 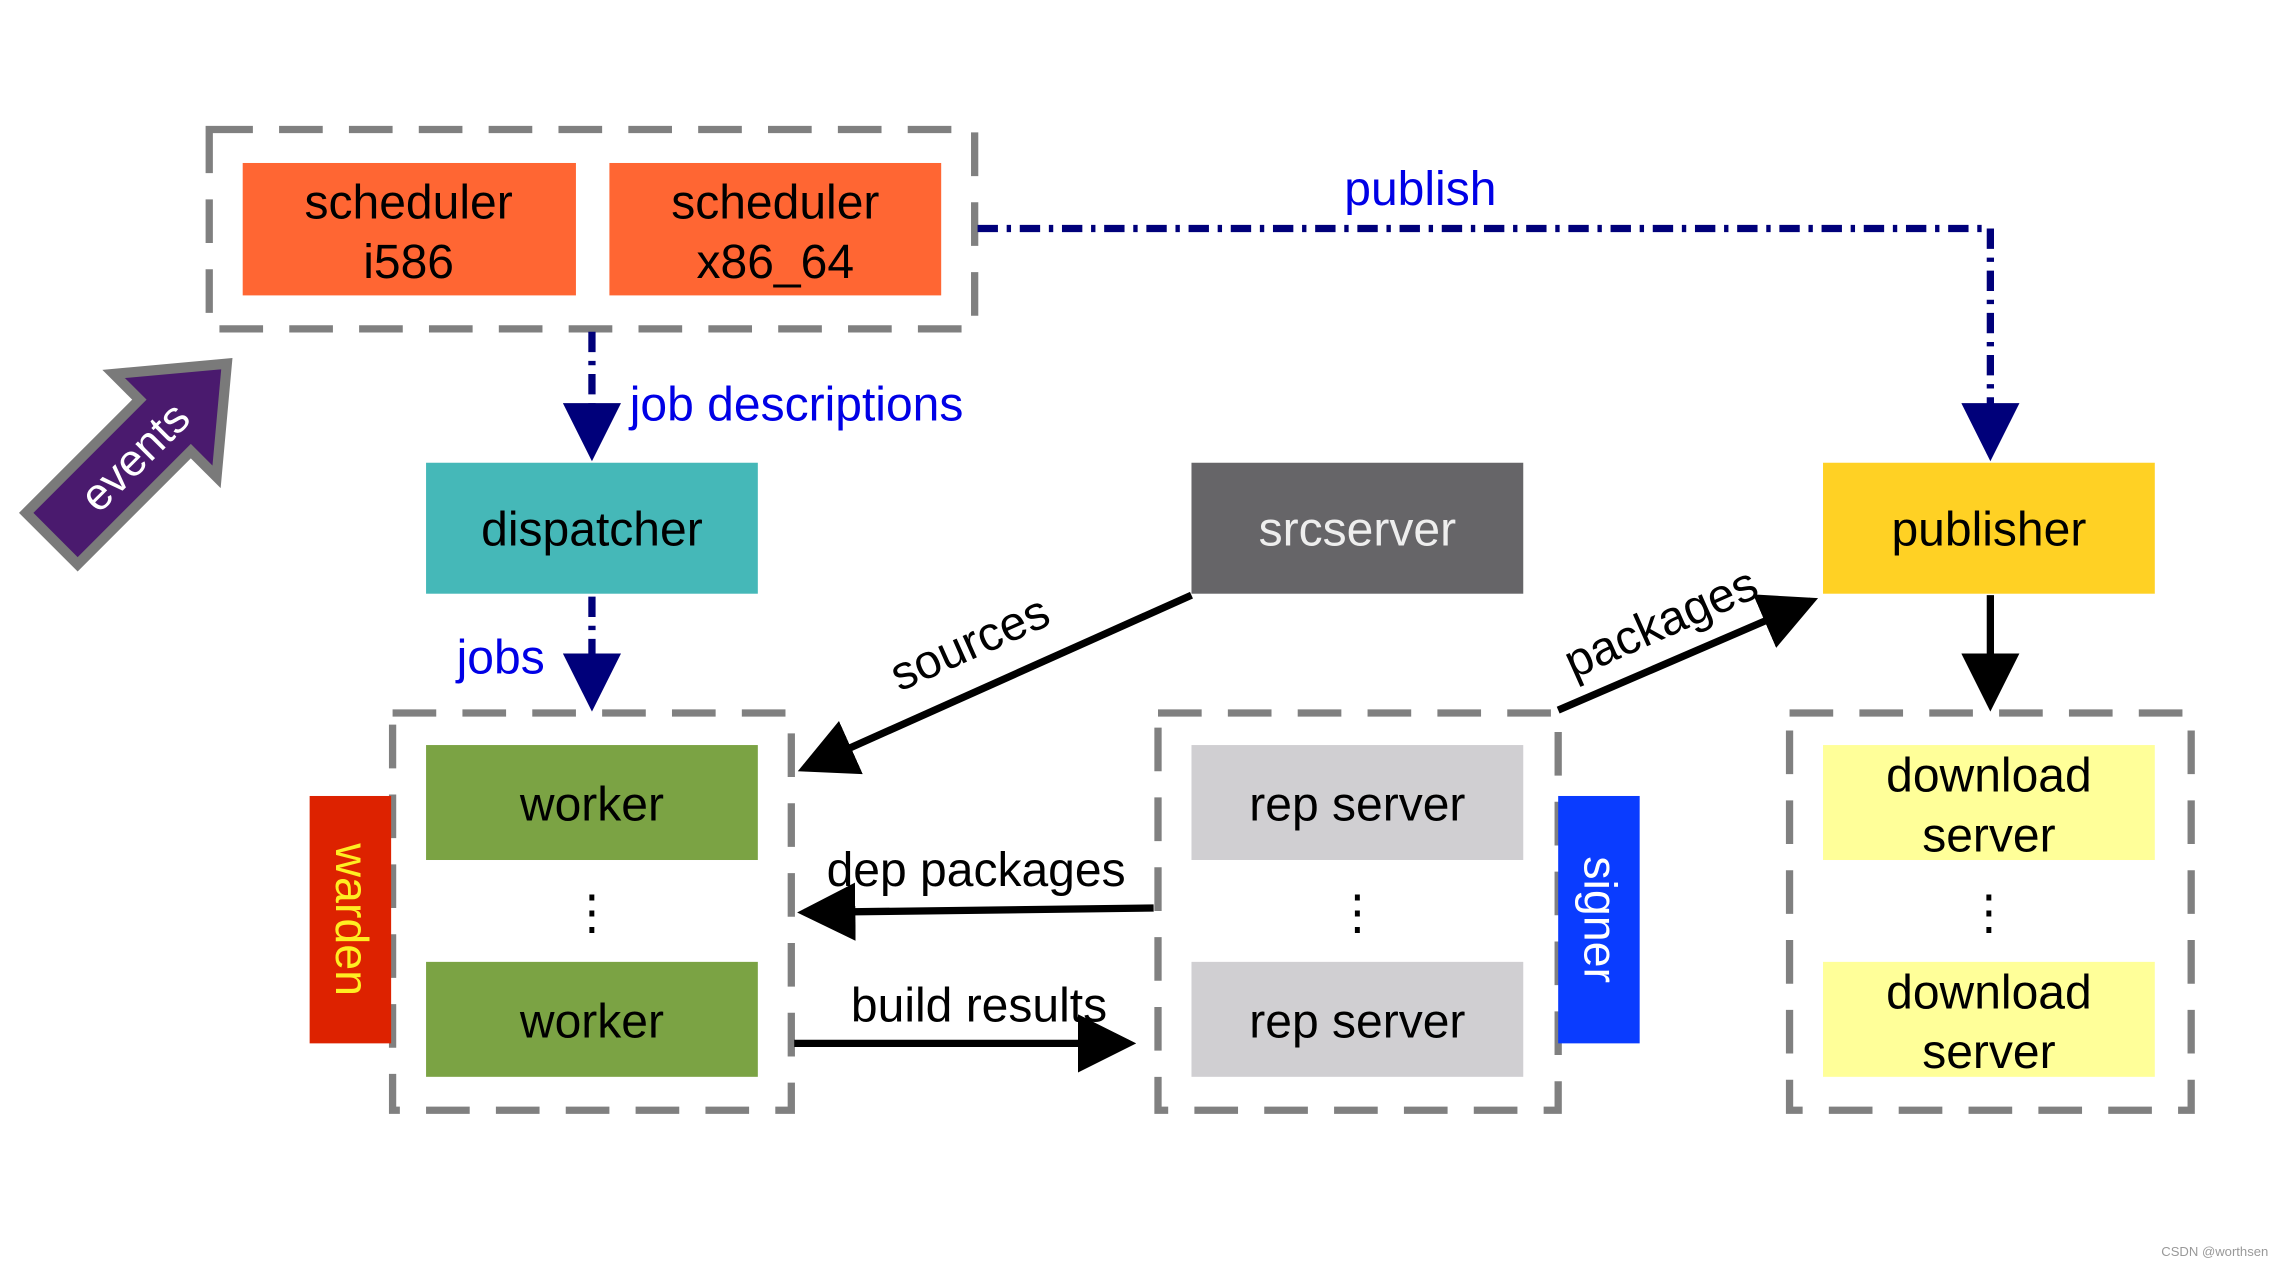 I want to click on scheduler-x86_64-line2: x86_64, so click(x=776, y=262).